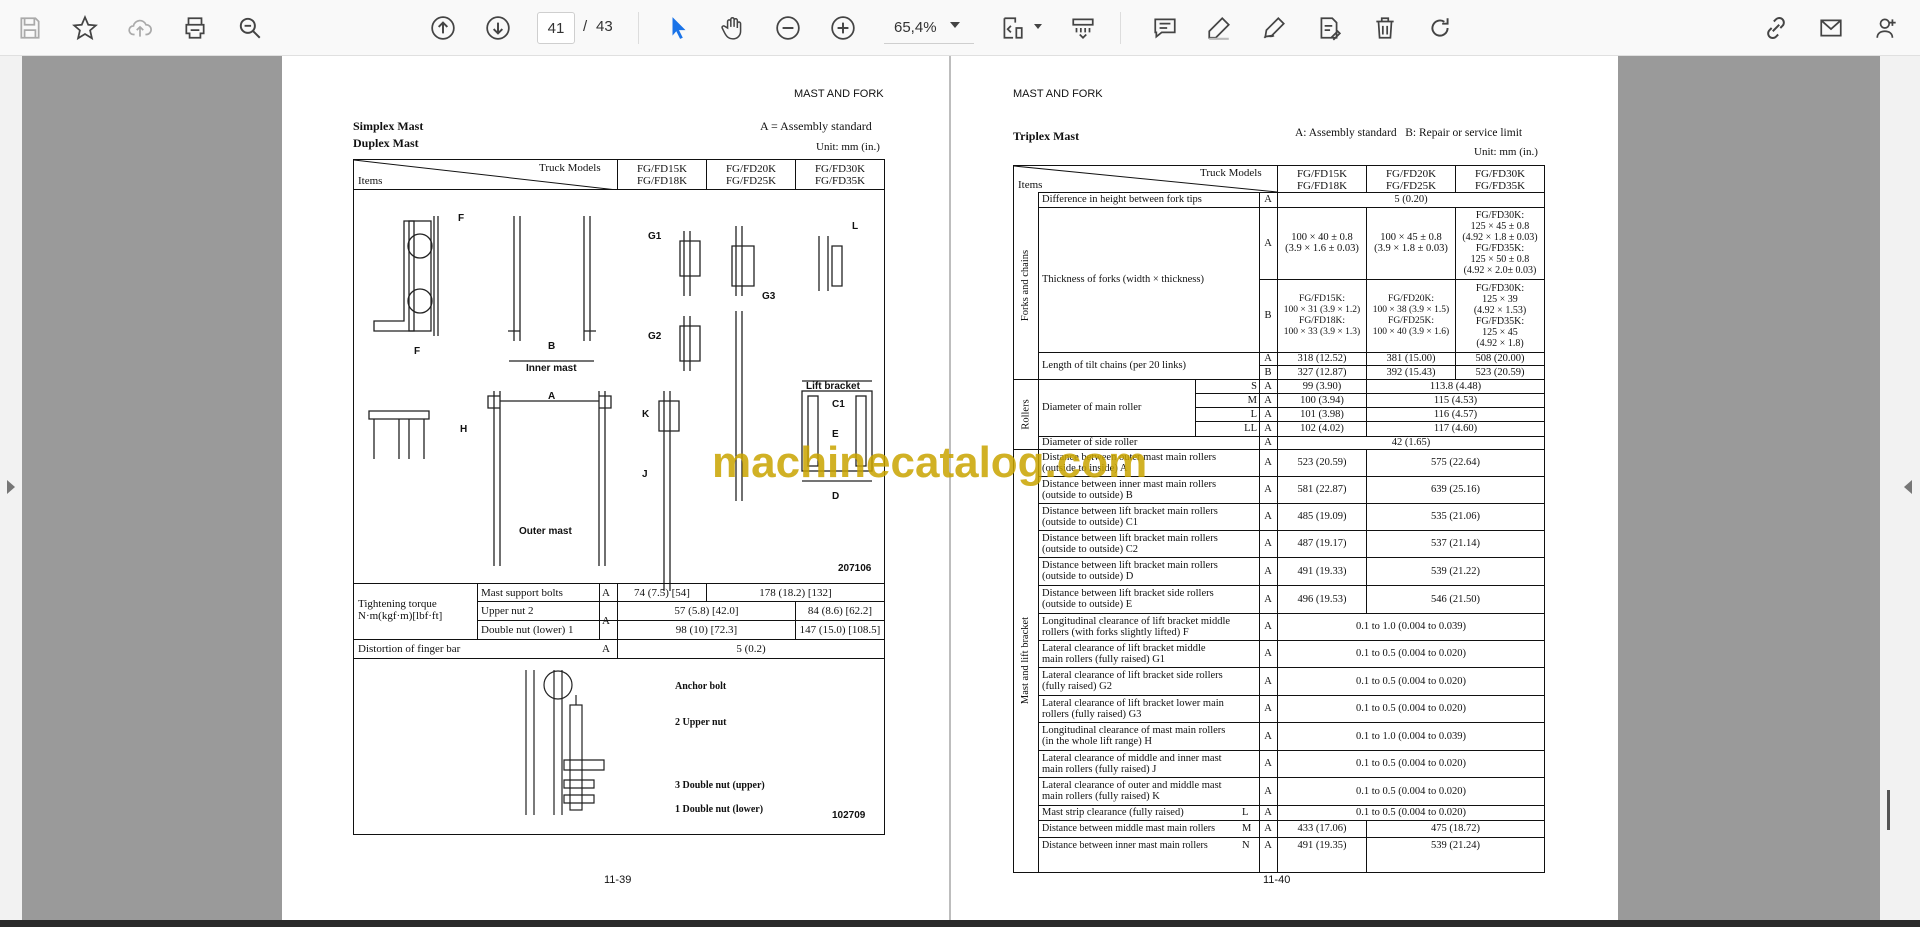 This screenshot has width=1920, height=927. Describe the element at coordinates (388, 126) in the screenshot. I see `section-title: Simplex Mast` at that location.